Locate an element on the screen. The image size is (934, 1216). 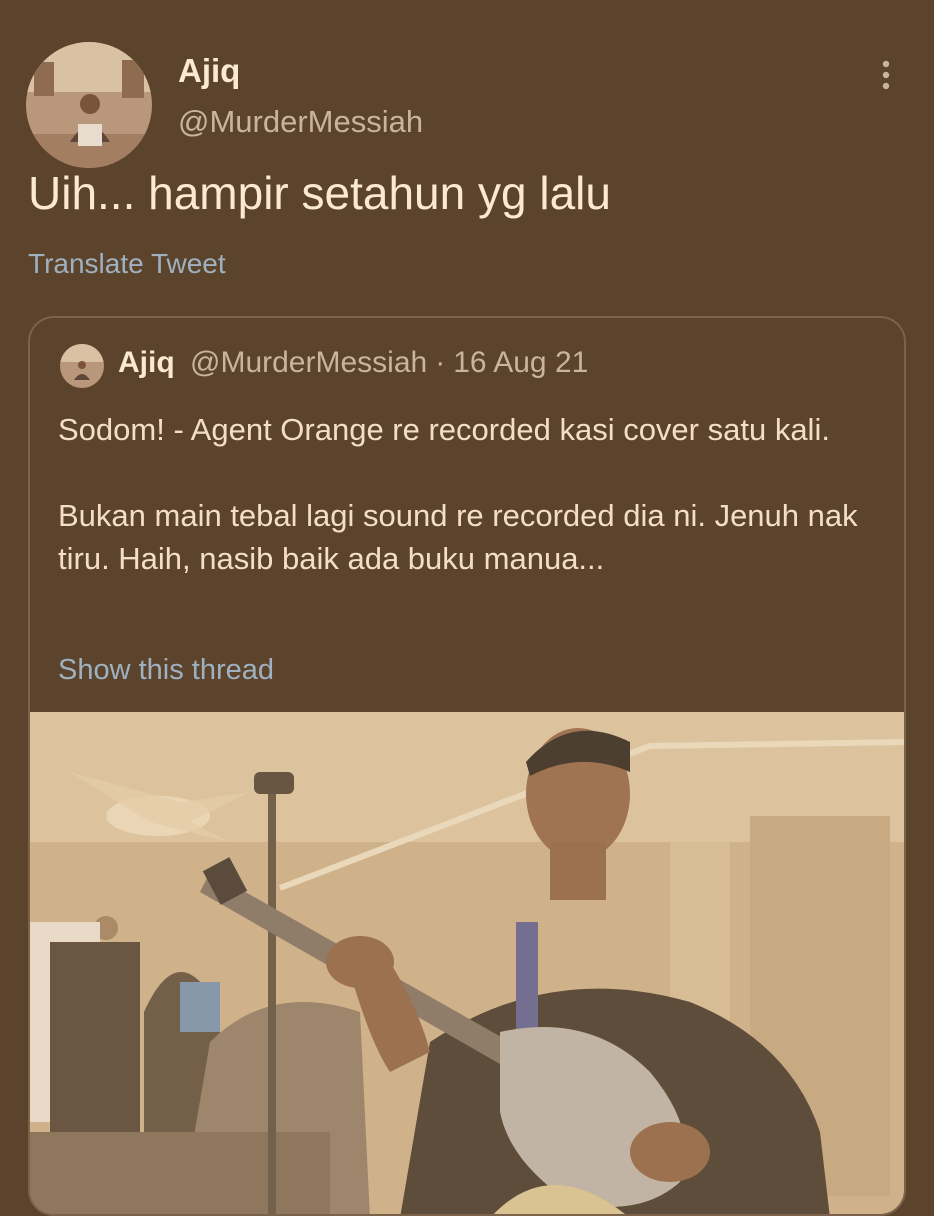
show-thread-link: Show this thread is located at coordinates (166, 670).